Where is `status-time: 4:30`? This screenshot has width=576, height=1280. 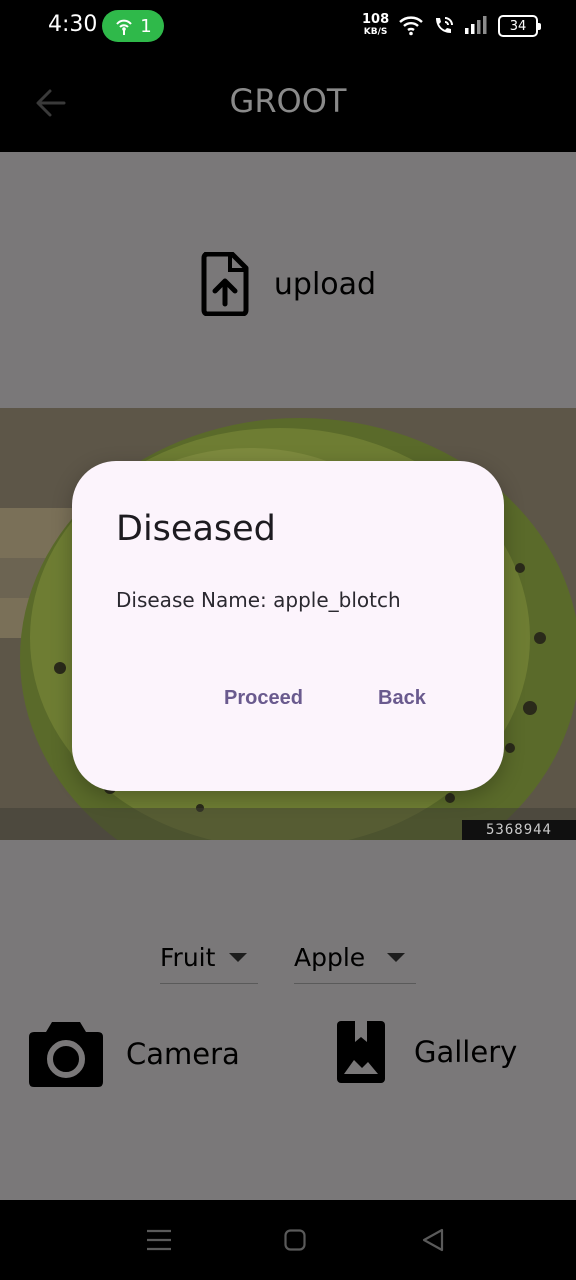 status-time: 4:30 is located at coordinates (73, 24).